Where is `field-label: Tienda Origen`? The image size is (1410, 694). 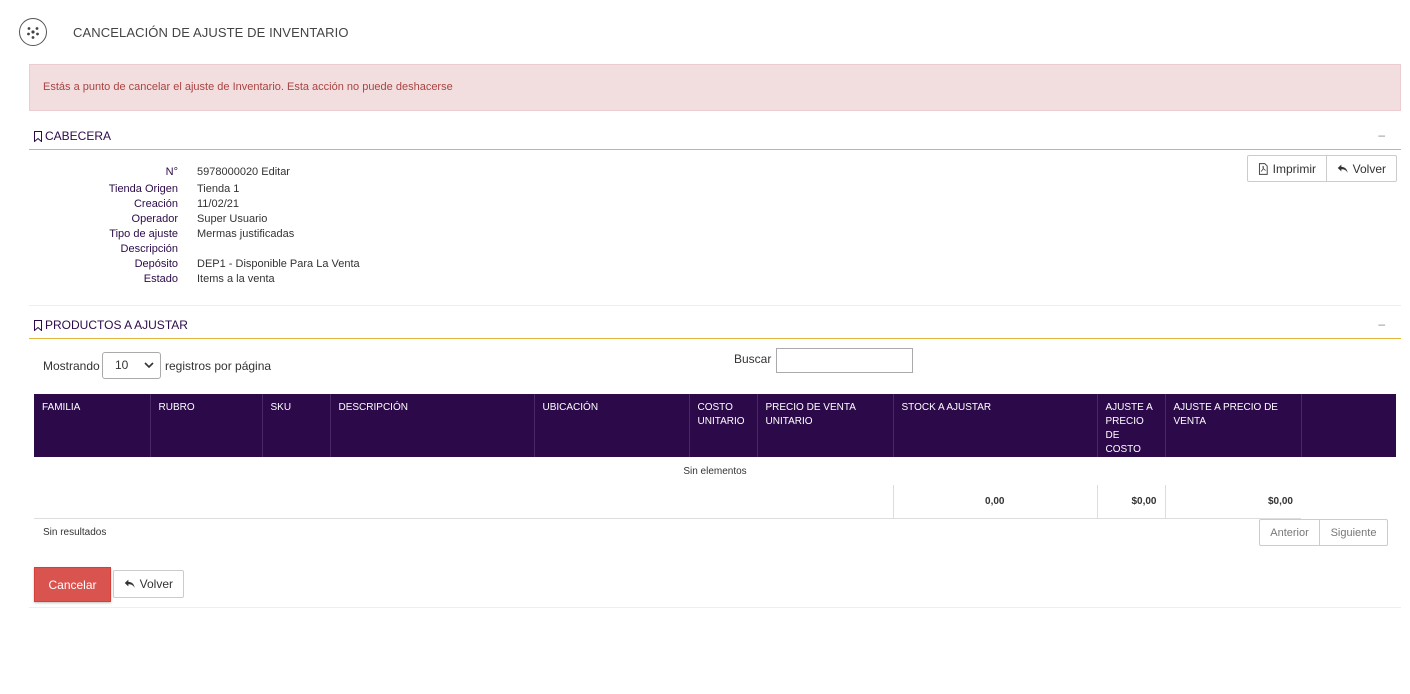 field-label: Tienda Origen is located at coordinates (143, 189).